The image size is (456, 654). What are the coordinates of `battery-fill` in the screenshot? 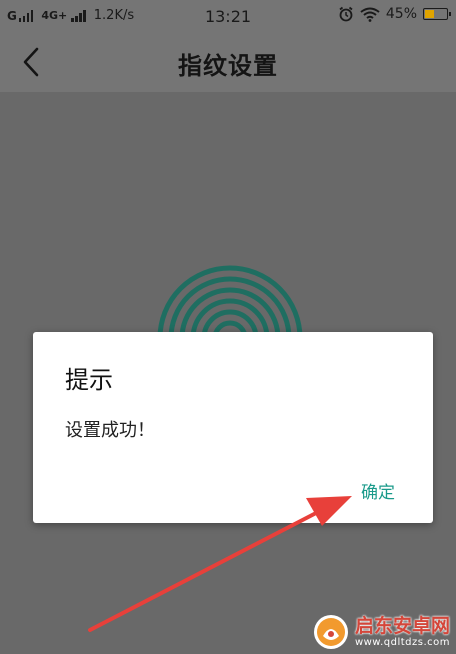 It's located at (429, 14).